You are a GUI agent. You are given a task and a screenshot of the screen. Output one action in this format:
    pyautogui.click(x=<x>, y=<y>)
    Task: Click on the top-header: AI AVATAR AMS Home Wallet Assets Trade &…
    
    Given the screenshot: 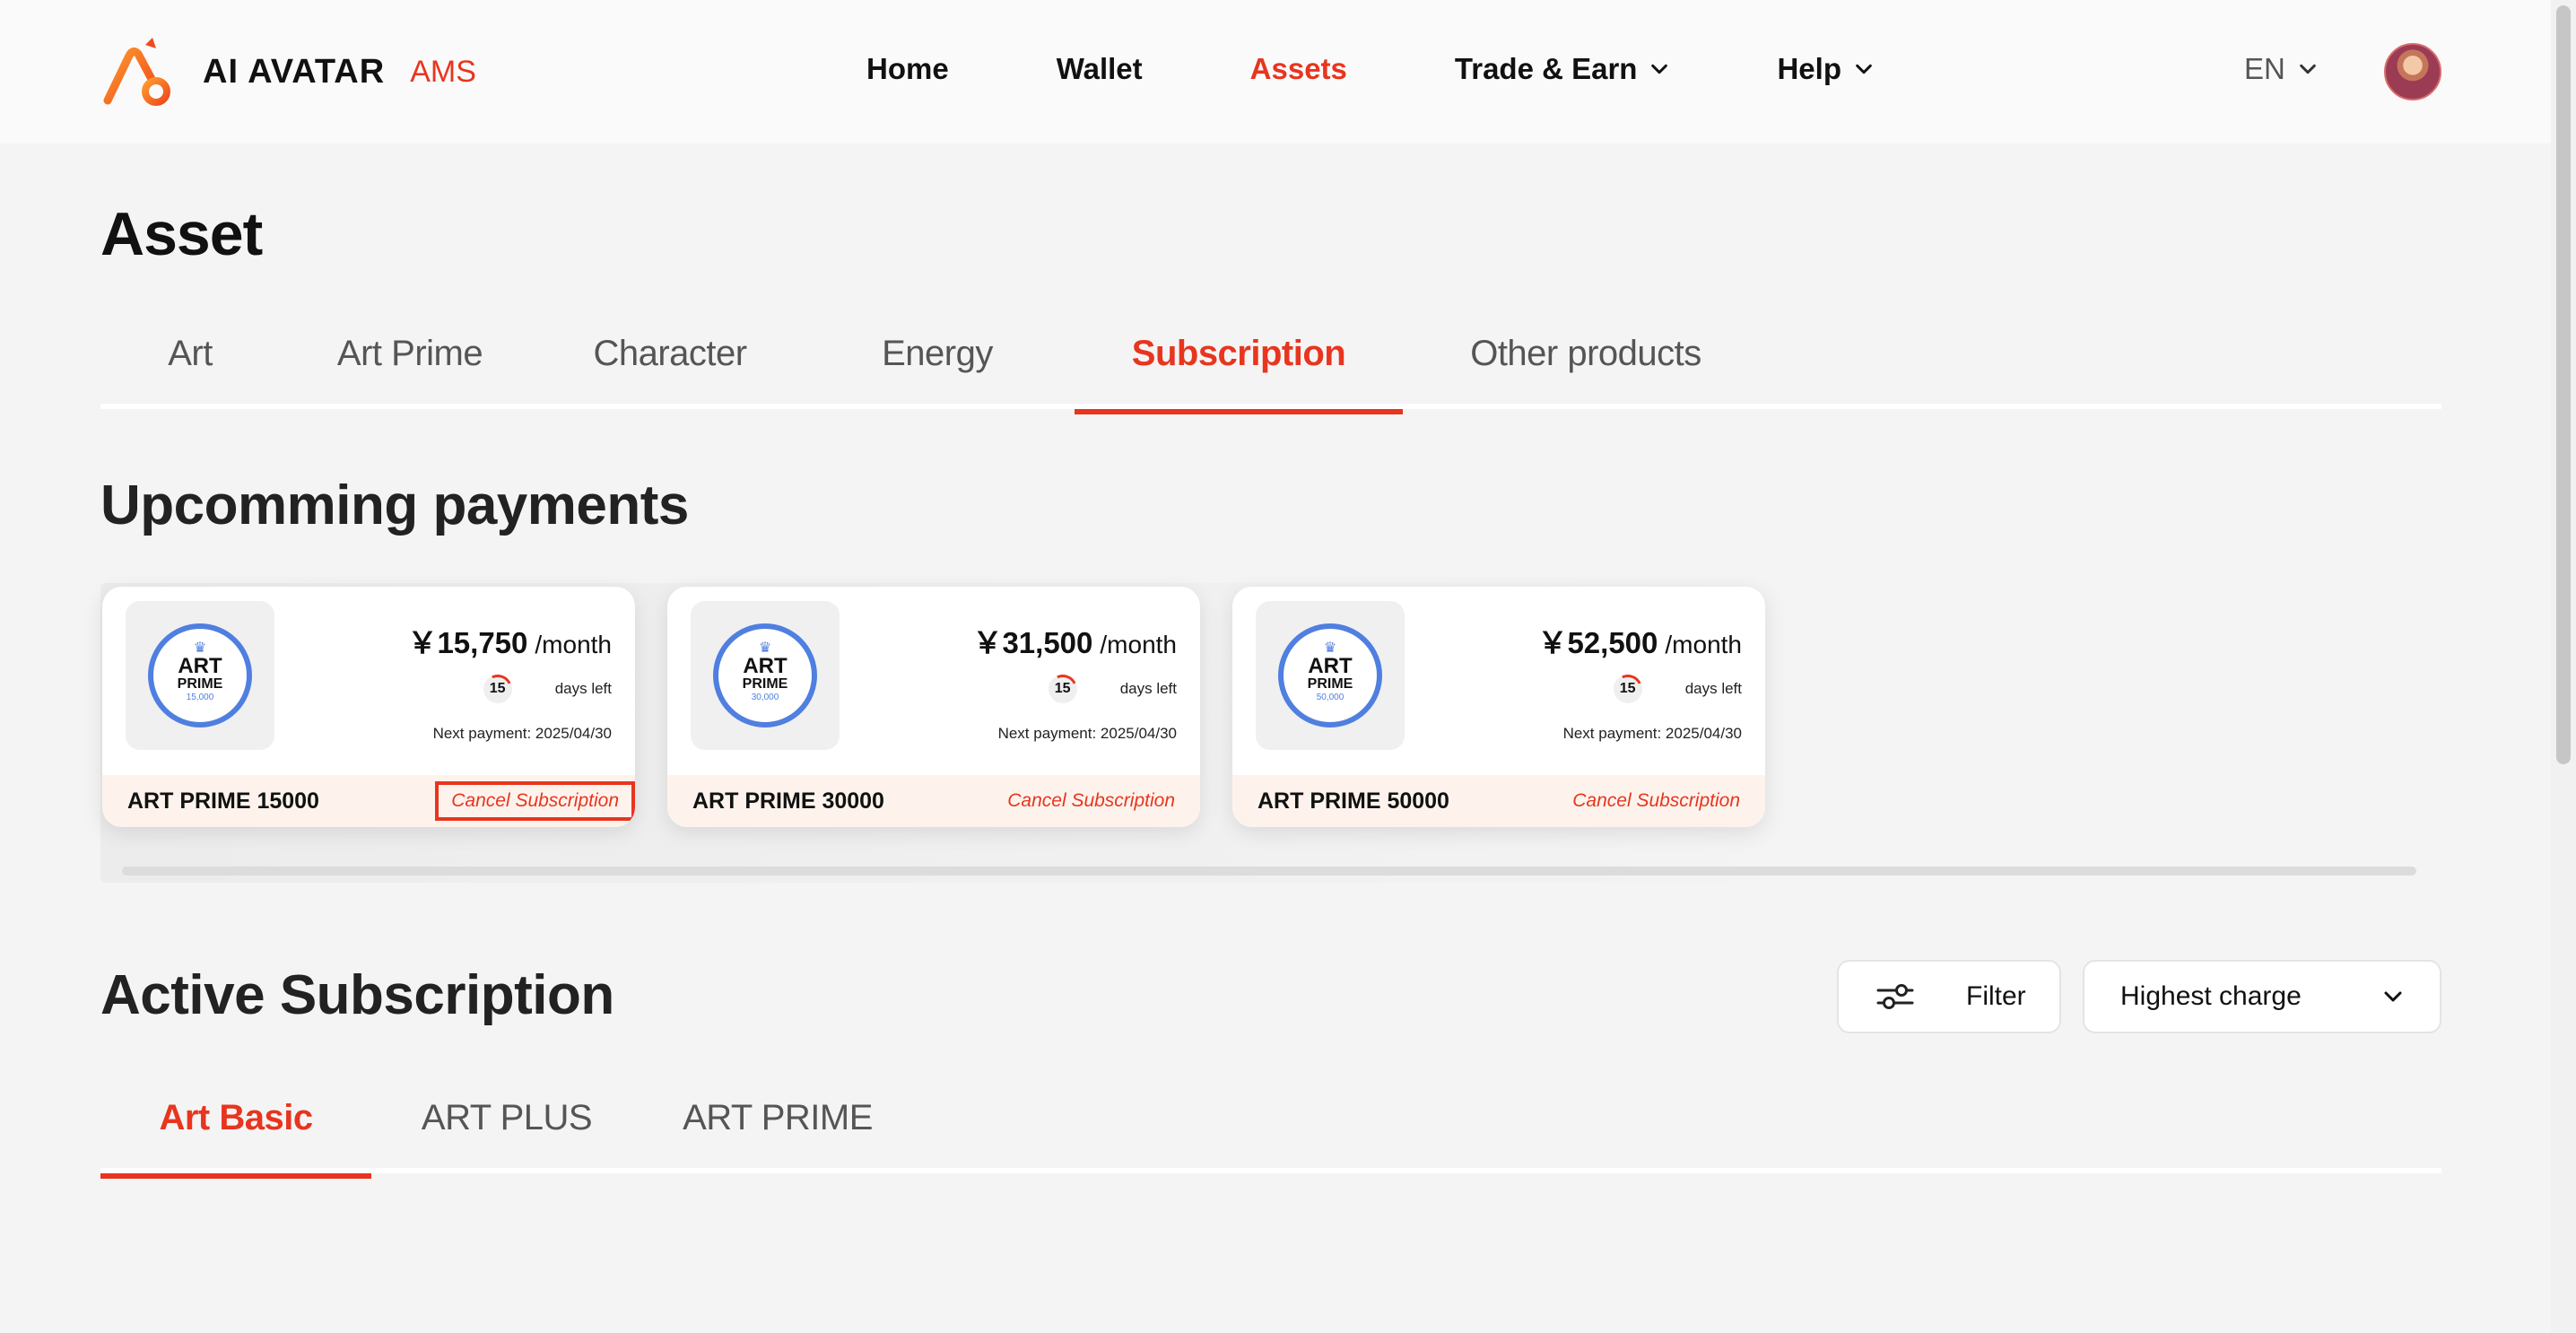 What is the action you would take?
    pyautogui.click(x=1275, y=72)
    